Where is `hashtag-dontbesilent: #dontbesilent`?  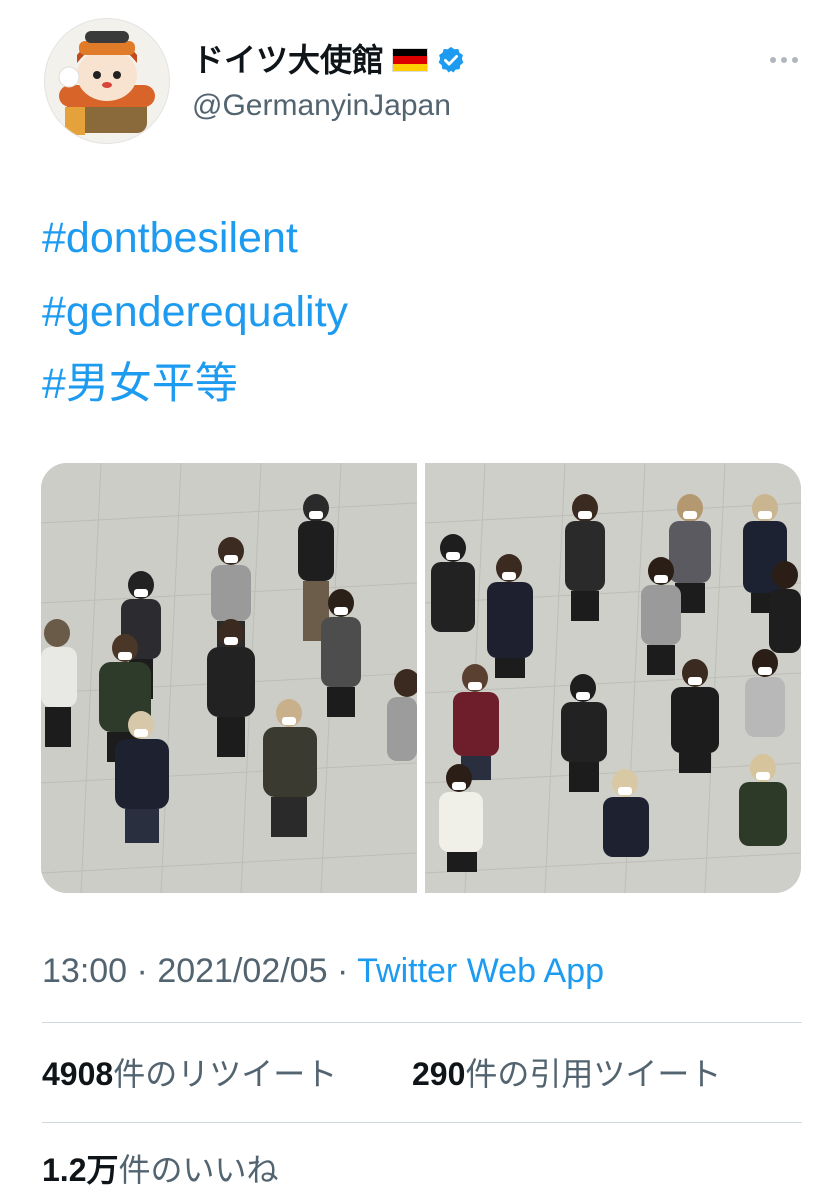
hashtag-dontbesilent: #dontbesilent is located at coordinates (170, 238).